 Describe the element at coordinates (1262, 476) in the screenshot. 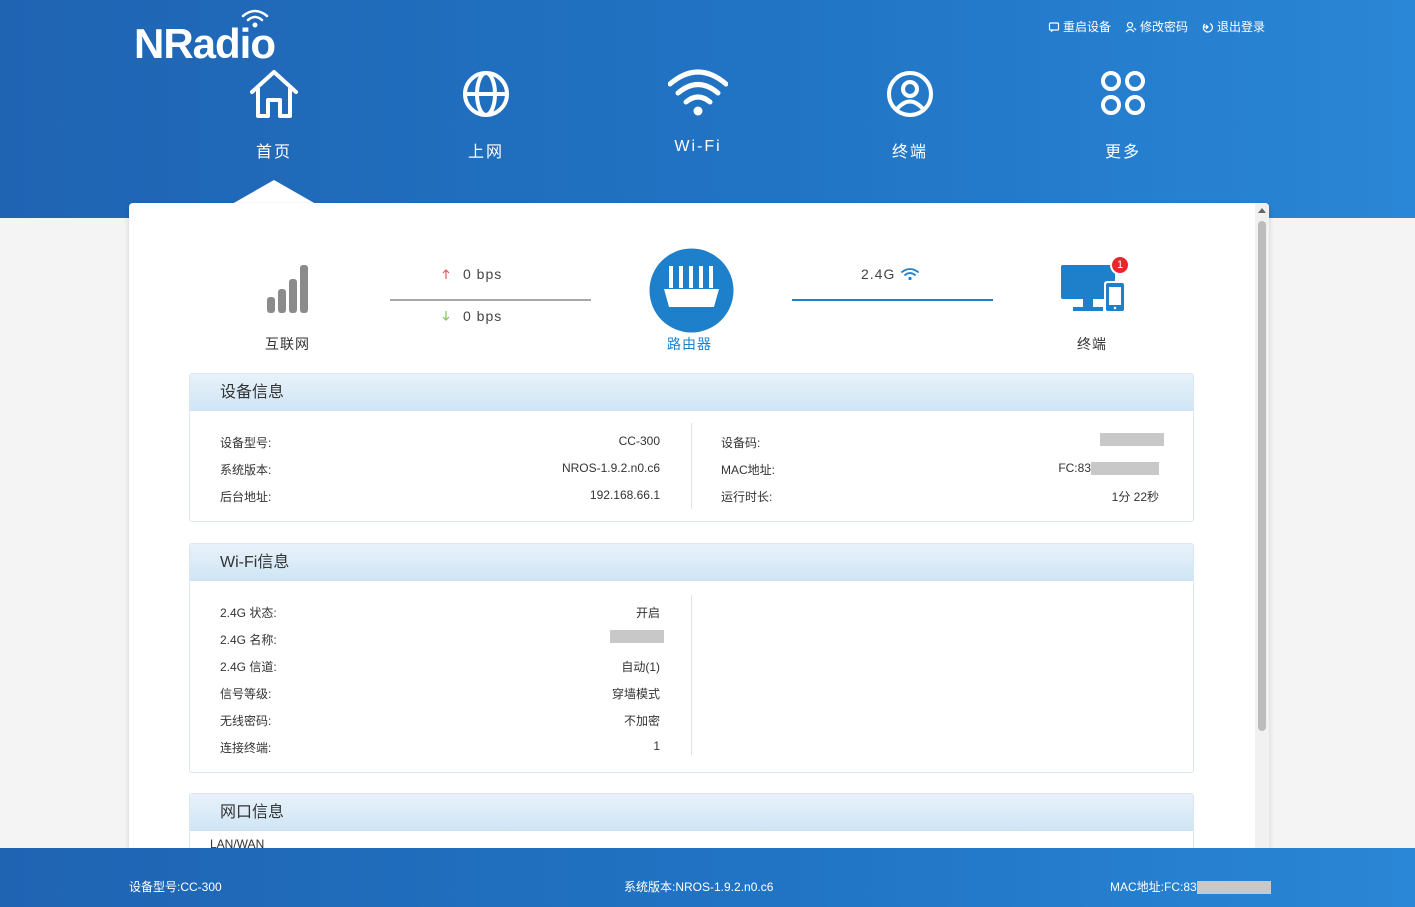

I see `scroll-thumb` at that location.